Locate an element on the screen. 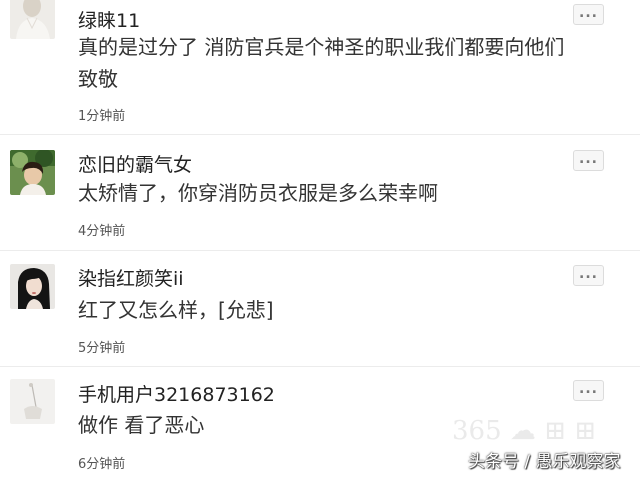  comment-text: 太矫情了，你穿消防员衣服是多么荣幸啊 is located at coordinates (258, 193).